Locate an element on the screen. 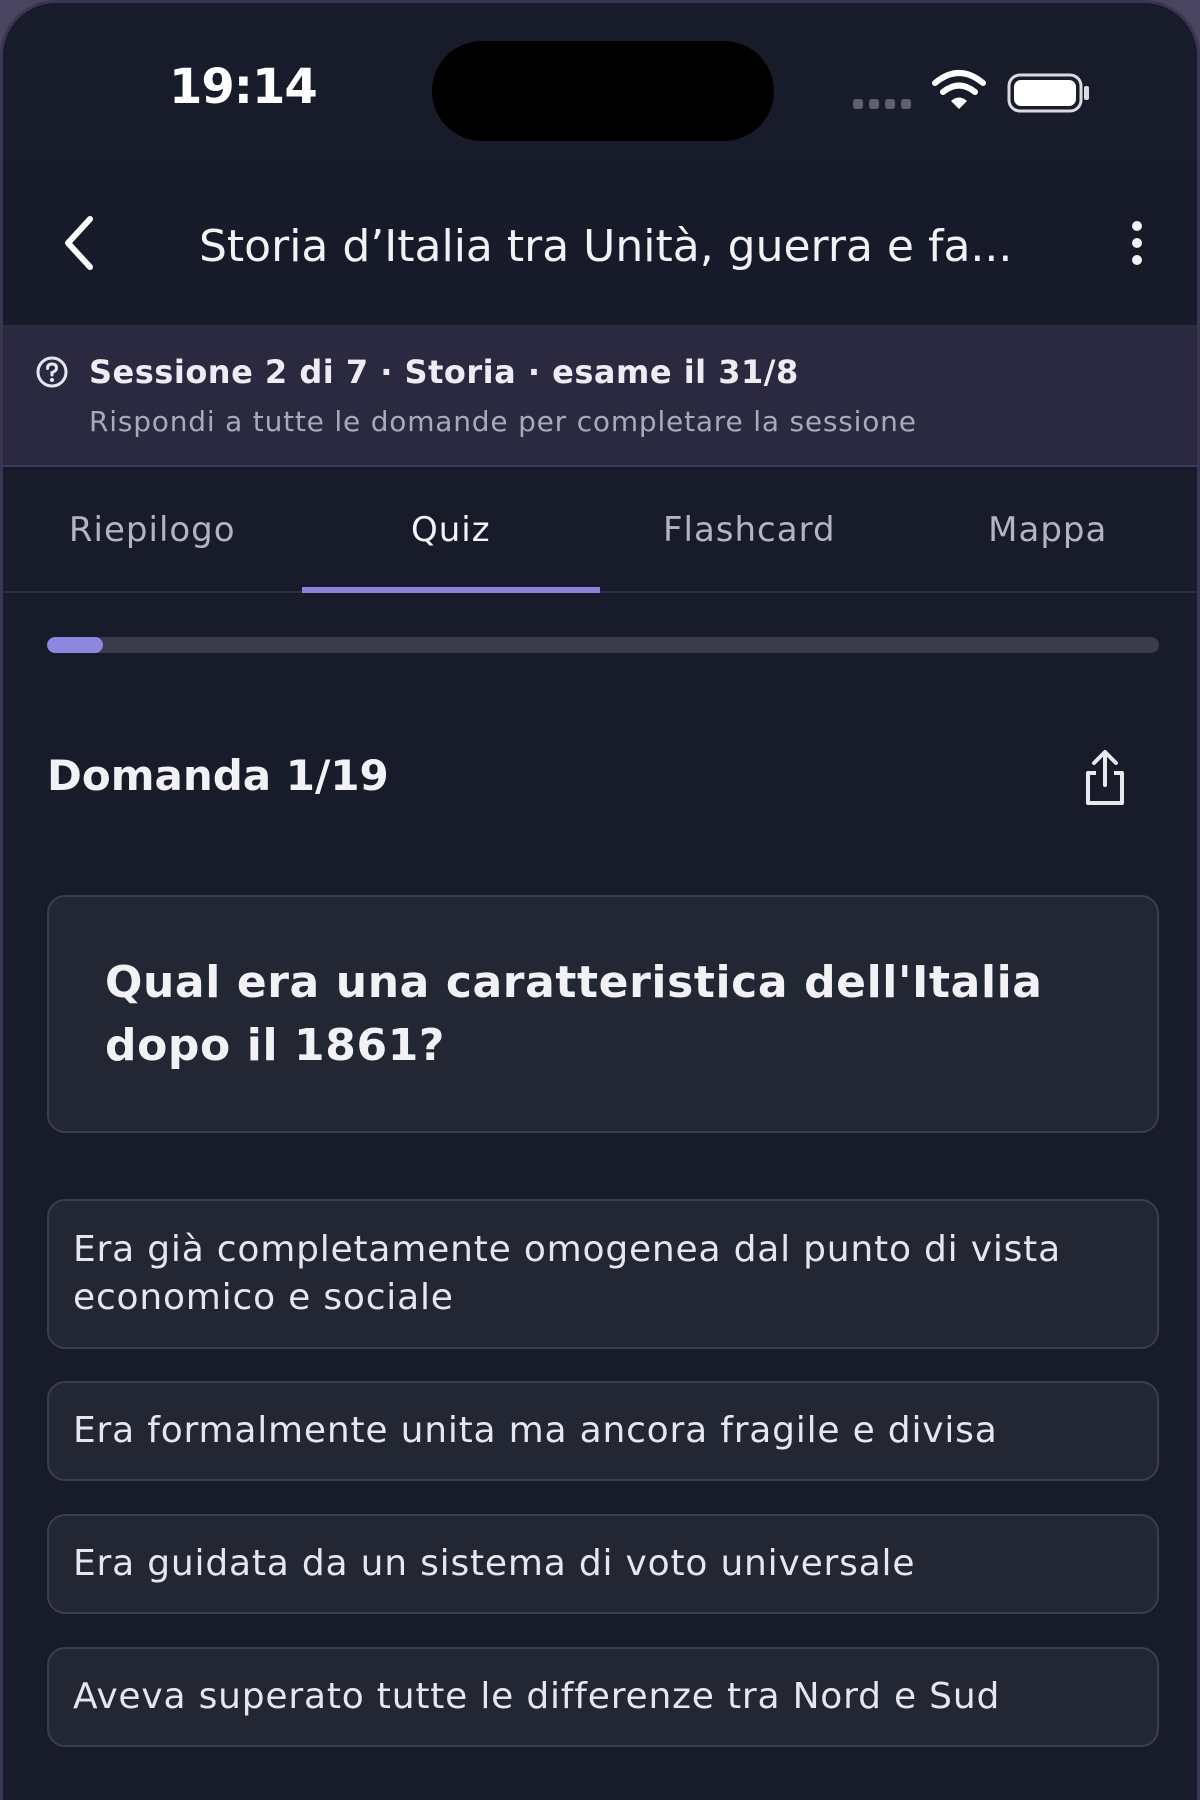  status-bar: 19:14 is located at coordinates (600, 83).